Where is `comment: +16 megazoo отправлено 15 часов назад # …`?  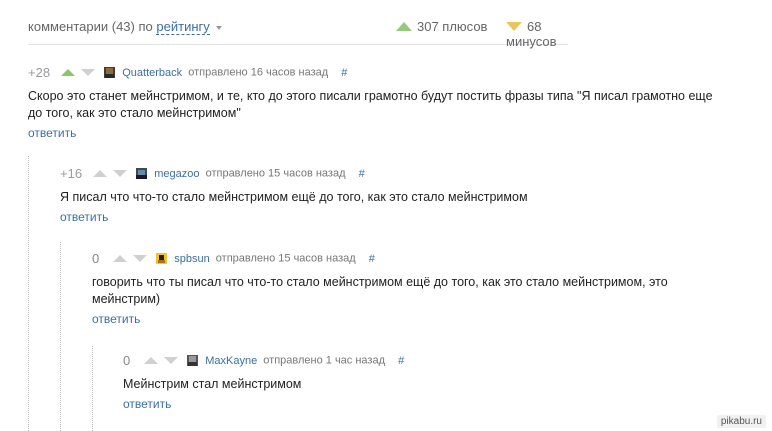 comment: +16 megazoo отправлено 15 часов назад # … is located at coordinates (400, 195).